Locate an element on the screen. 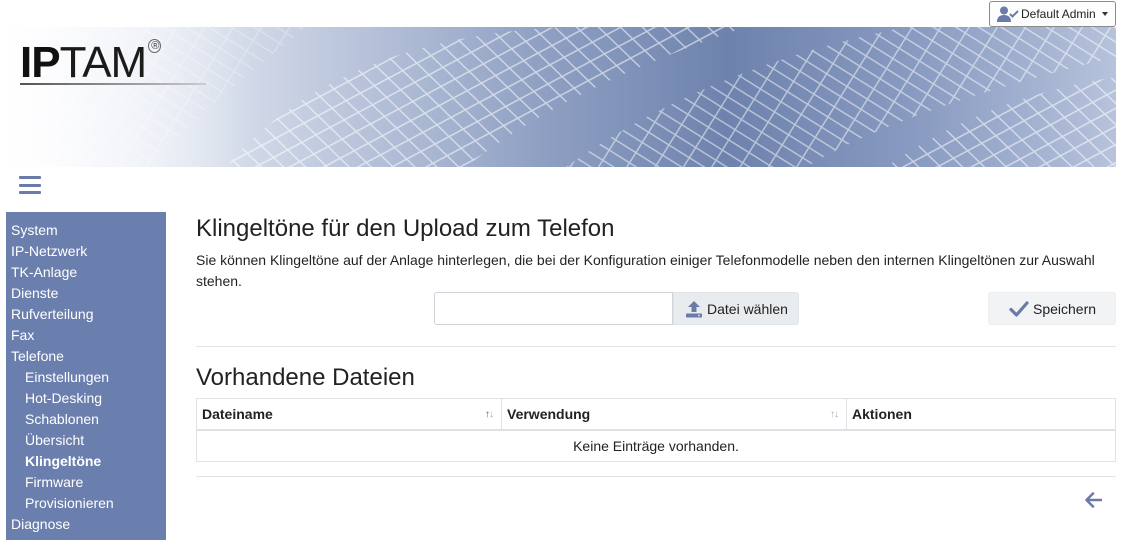  files-section-title: Vorhandene Dateien is located at coordinates (305, 377).